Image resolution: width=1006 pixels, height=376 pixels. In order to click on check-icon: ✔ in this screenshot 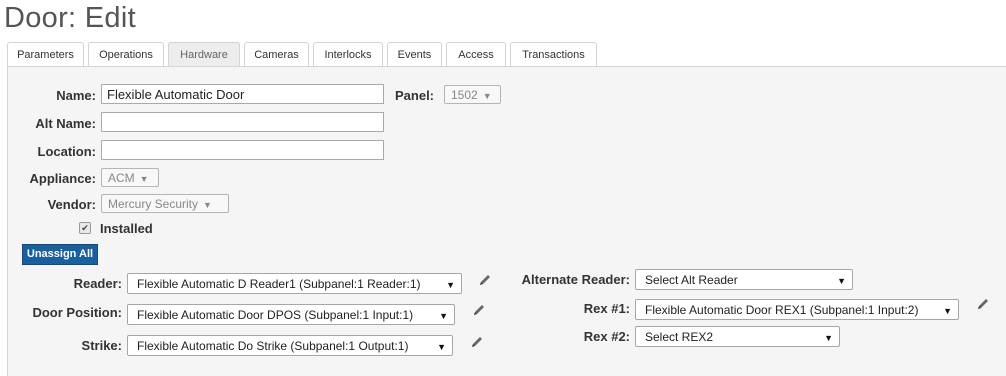, I will do `click(85, 228)`.